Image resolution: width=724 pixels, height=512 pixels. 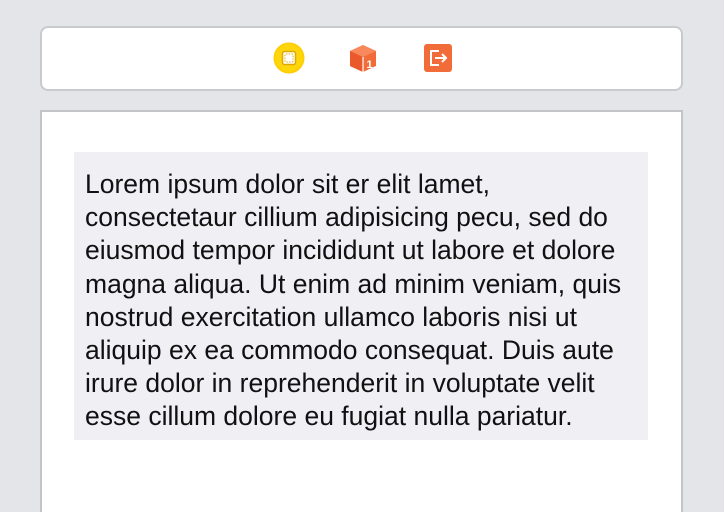 What do you see at coordinates (438, 58) in the screenshot?
I see `exit-icon` at bounding box center [438, 58].